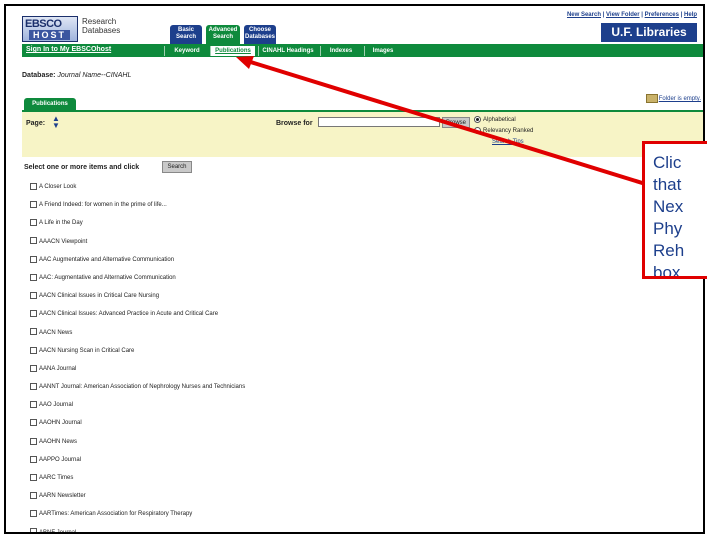 The image size is (707, 541). I want to click on arrow-head-icon, so click(245, 62).